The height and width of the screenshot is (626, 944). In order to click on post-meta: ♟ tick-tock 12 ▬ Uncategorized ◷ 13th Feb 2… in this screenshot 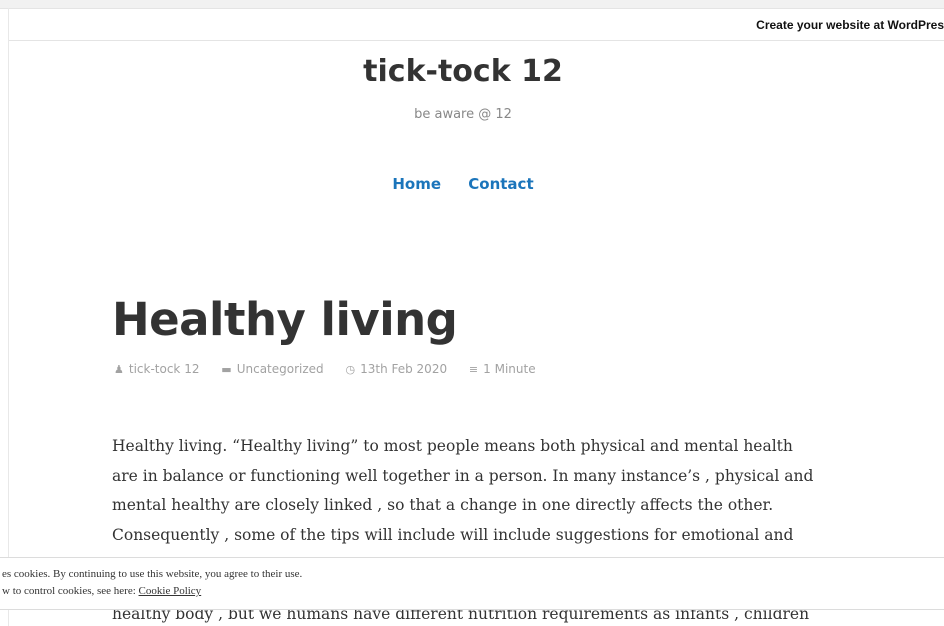, I will do `click(334, 369)`.